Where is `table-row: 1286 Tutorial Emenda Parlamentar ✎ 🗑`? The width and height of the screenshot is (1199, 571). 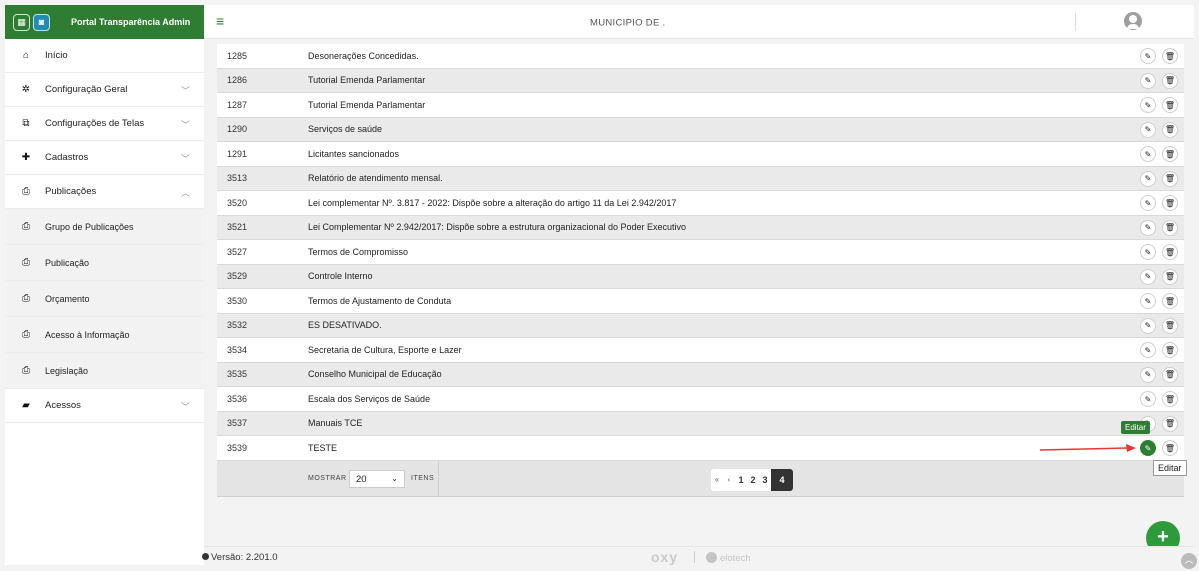
table-row: 1286 Tutorial Emenda Parlamentar ✎ 🗑 is located at coordinates (700, 80).